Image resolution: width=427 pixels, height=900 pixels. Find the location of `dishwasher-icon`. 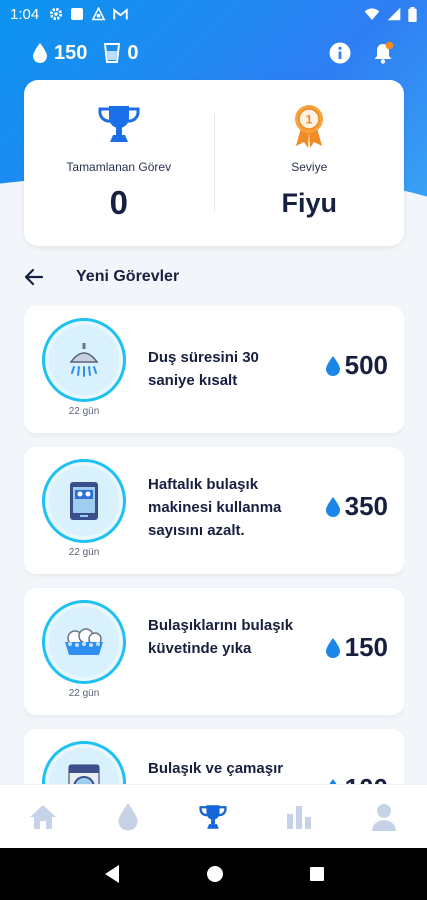

dishwasher-icon is located at coordinates (84, 501).